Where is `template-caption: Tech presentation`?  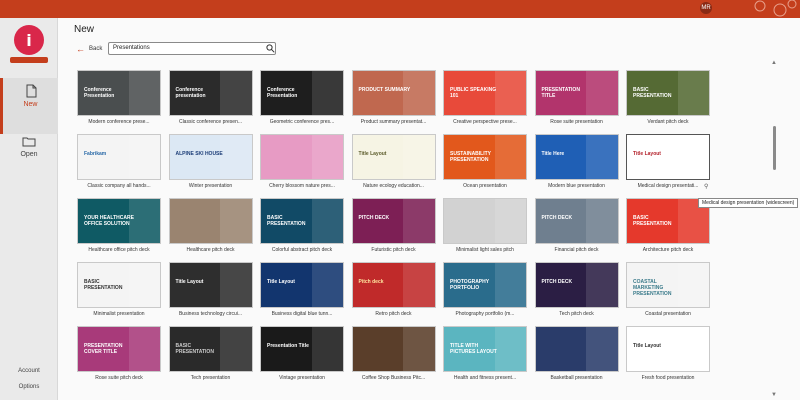 template-caption: Tech presentation is located at coordinates (210, 378).